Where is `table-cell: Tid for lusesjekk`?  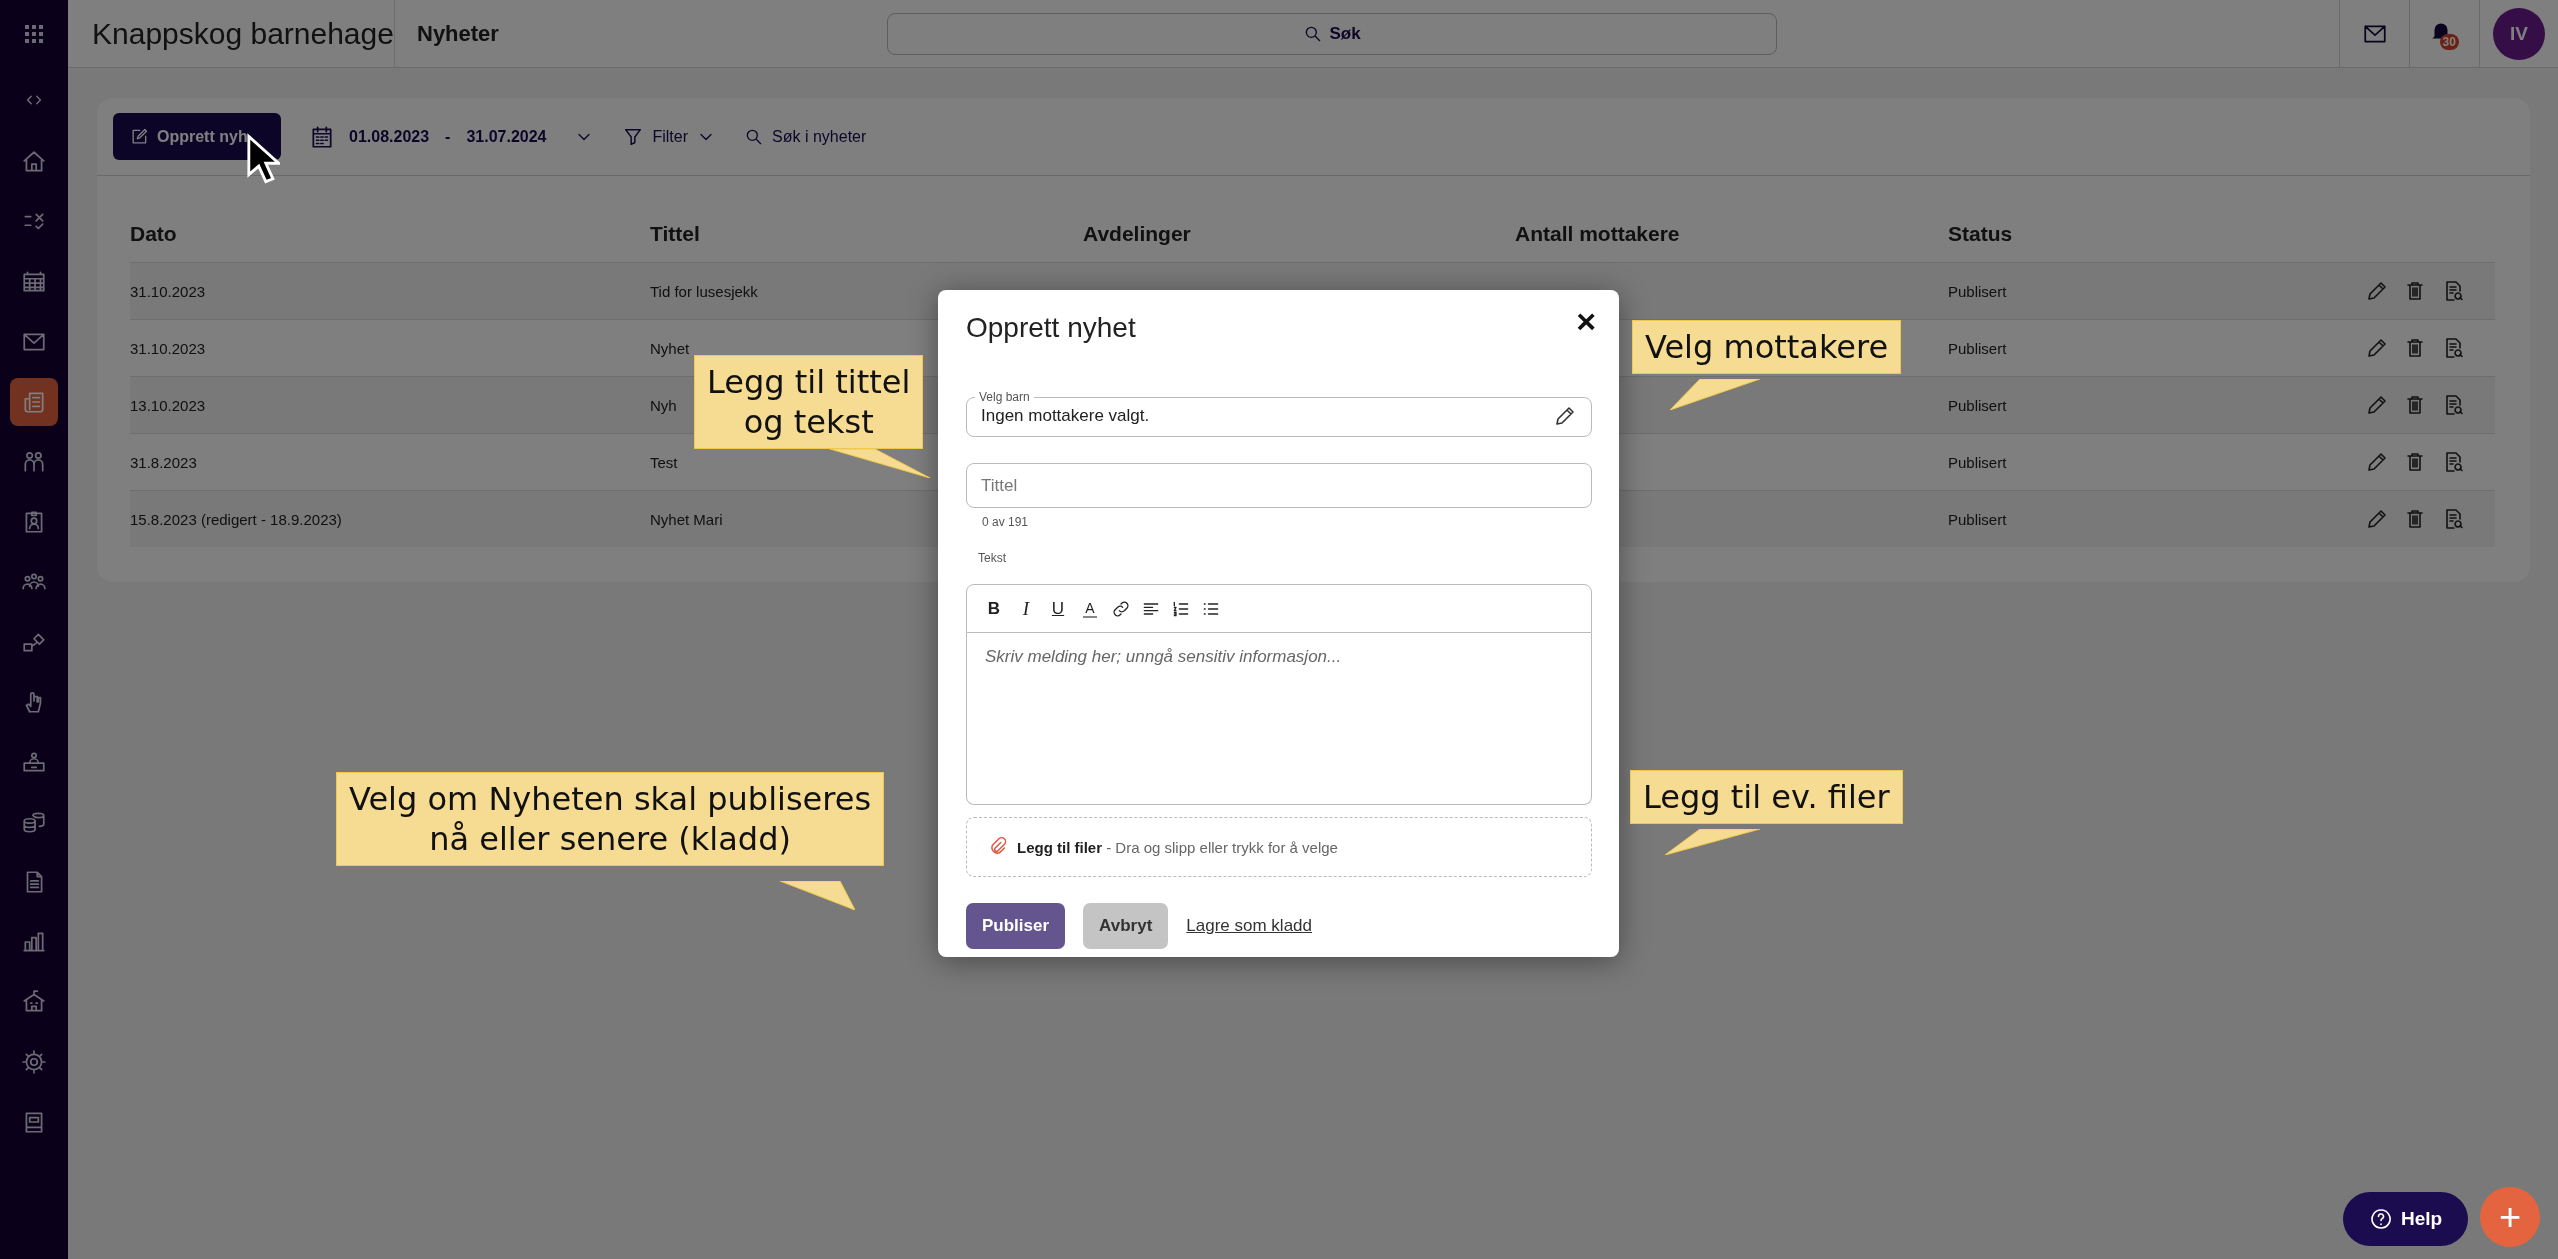 table-cell: Tid for lusesjekk is located at coordinates (704, 291).